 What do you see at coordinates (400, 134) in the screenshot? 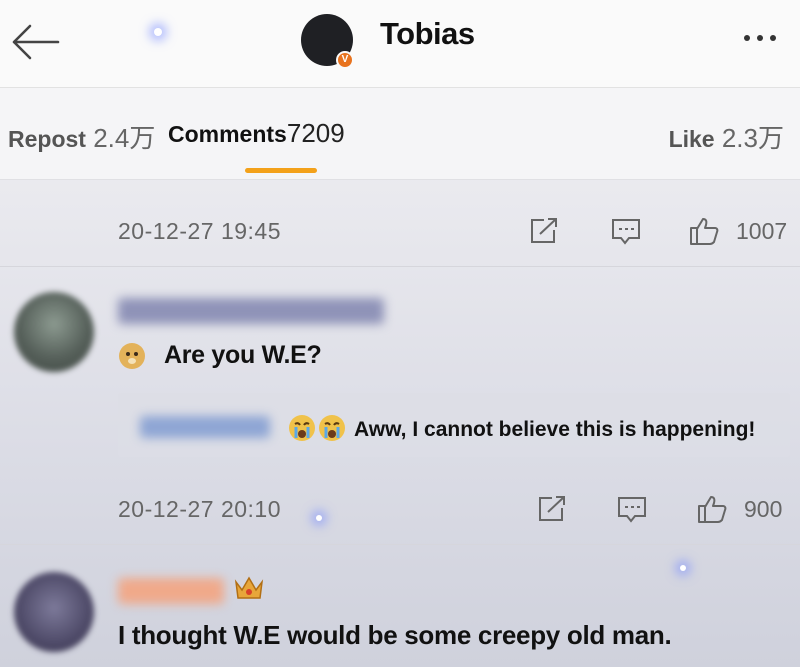
I see `tab-bar: Repost 2.4万 Comments7209 Like 2.3万` at bounding box center [400, 134].